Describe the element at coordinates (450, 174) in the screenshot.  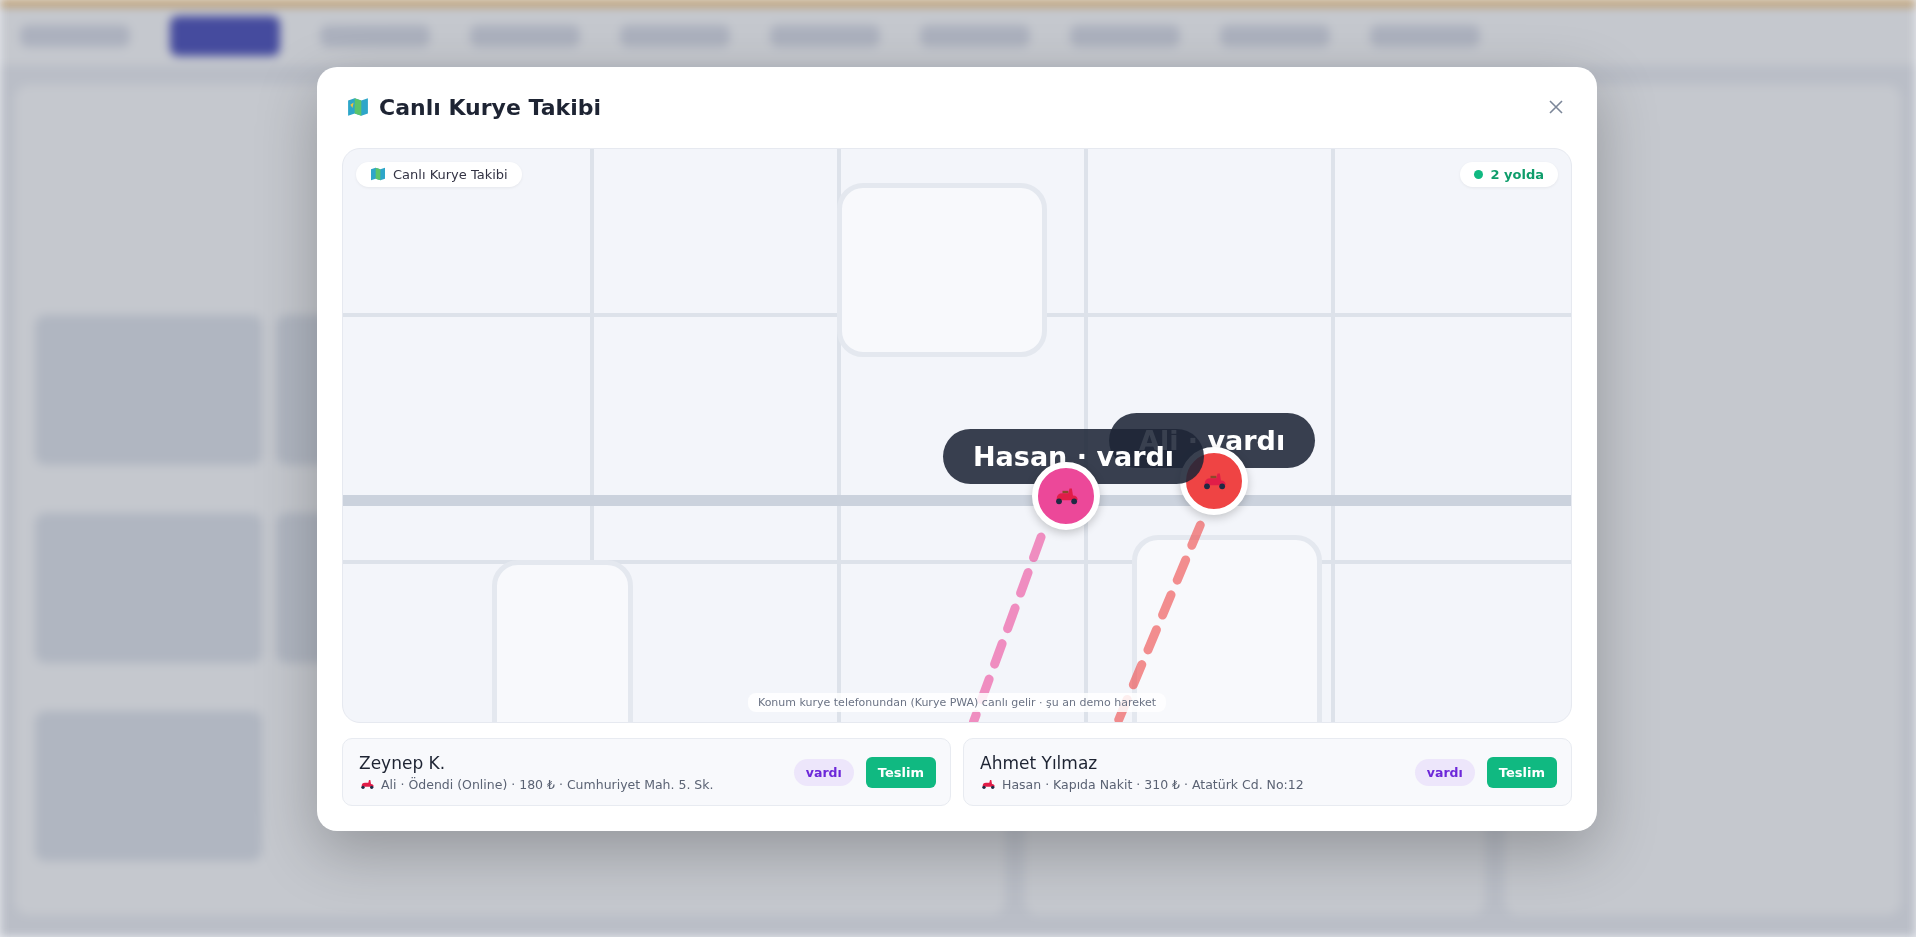
I see `map-title: Canlı Kurye Takibi` at that location.